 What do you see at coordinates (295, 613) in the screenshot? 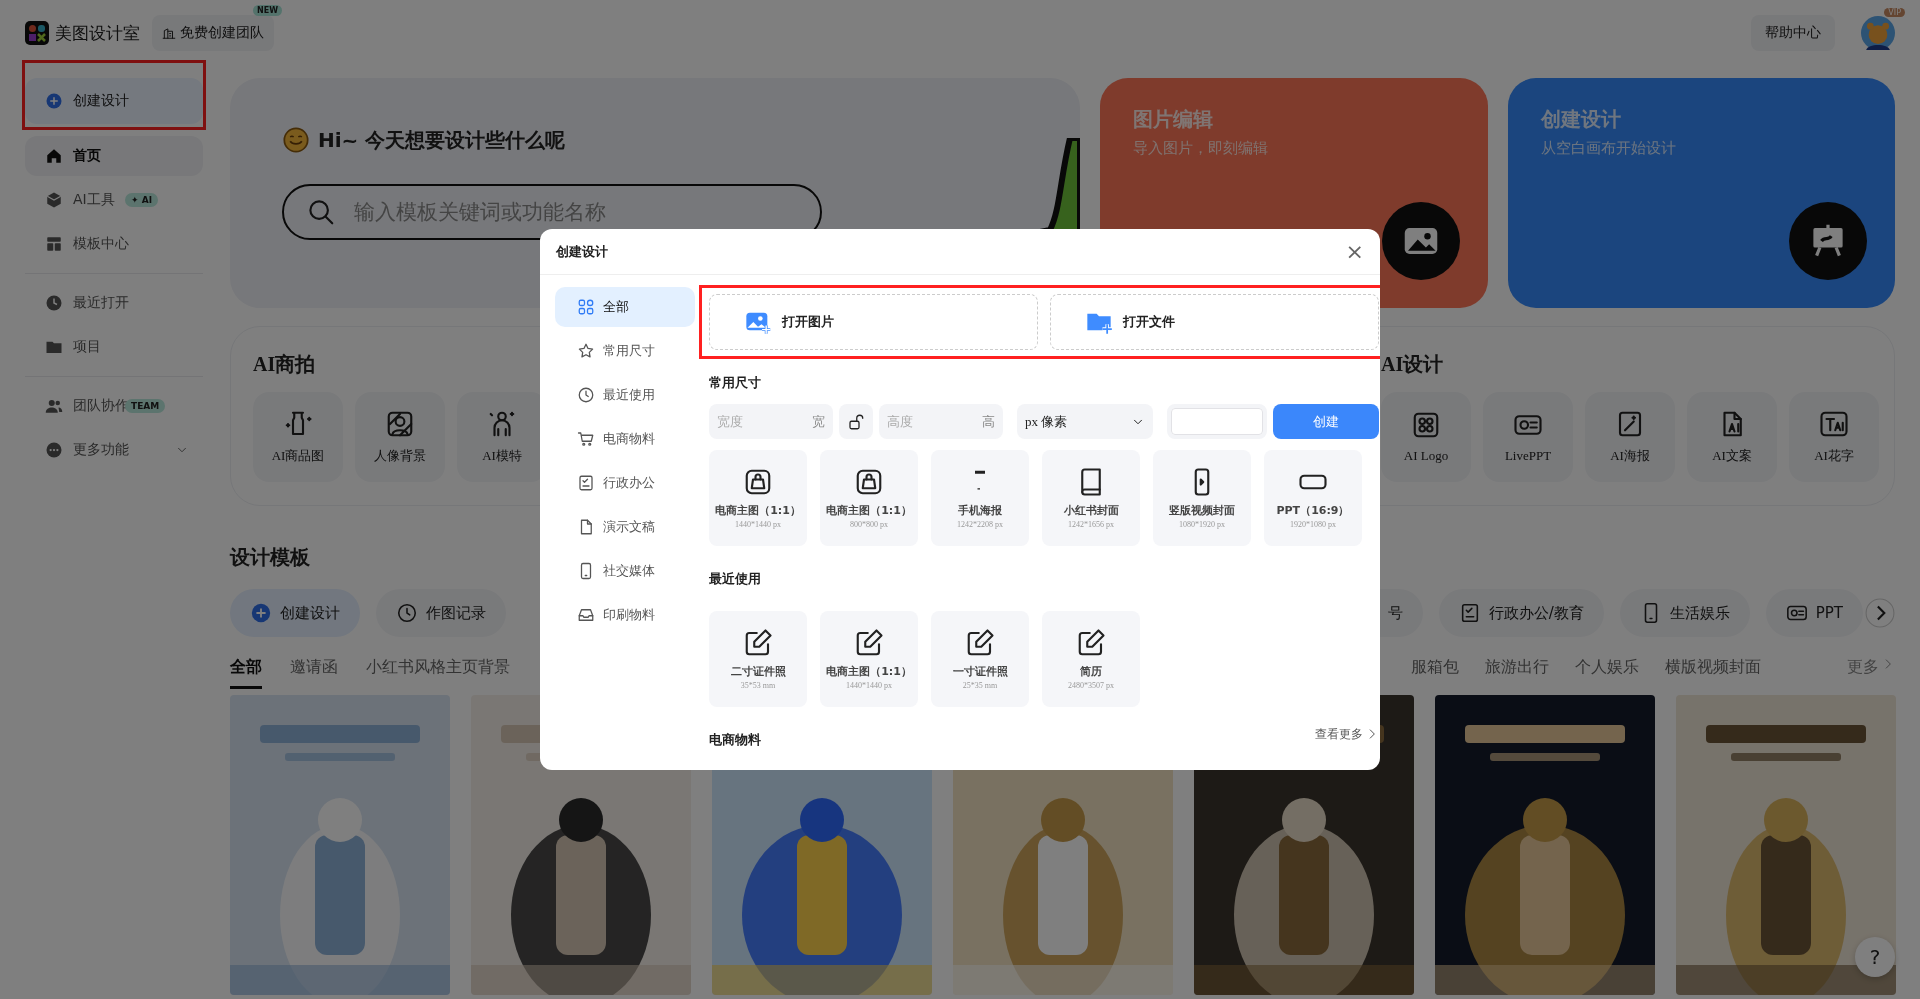
I see `category-button: 创建设计` at bounding box center [295, 613].